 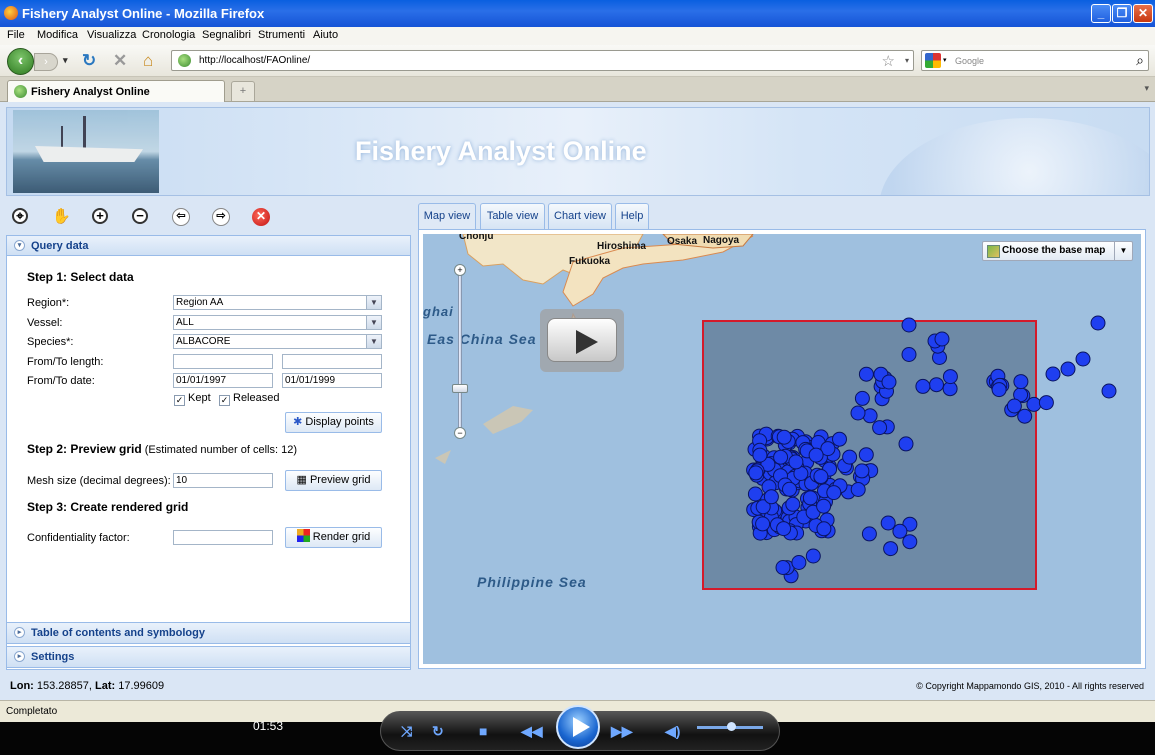 I want to click on zoom-in-icon: +, so click(x=100, y=216).